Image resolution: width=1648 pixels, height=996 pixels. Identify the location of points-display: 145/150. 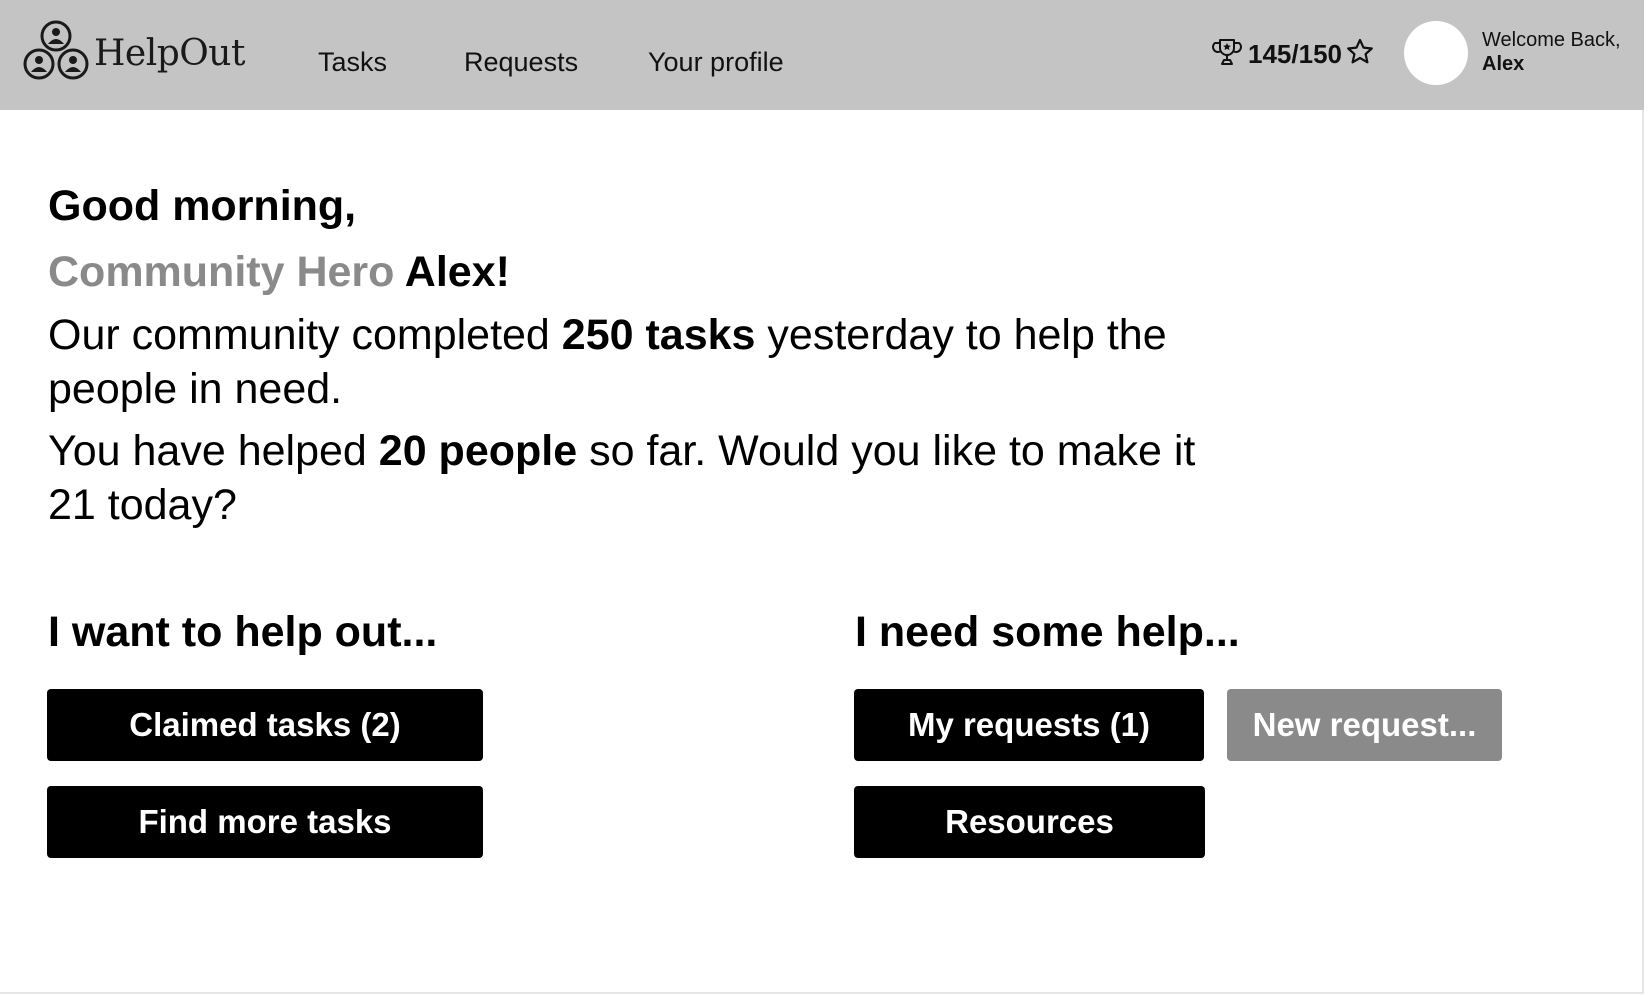
(1293, 54).